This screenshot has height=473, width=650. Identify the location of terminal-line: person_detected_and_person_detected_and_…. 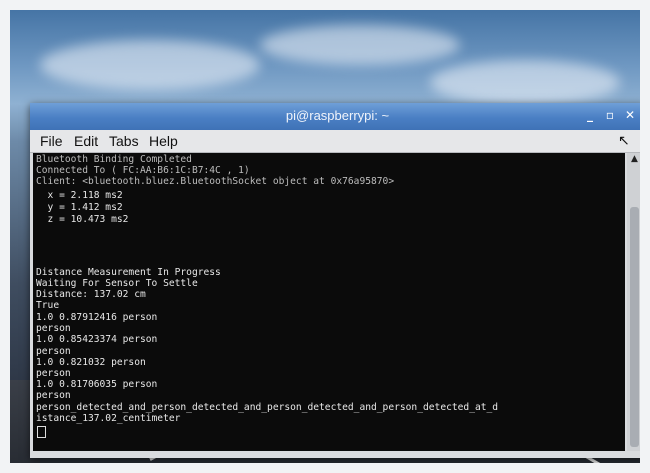
(267, 407).